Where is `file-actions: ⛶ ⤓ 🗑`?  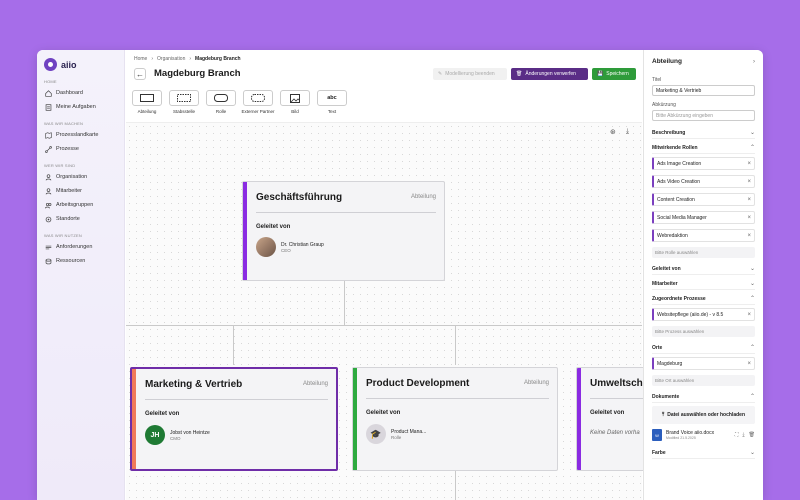 file-actions: ⛶ ⤓ 🗑 is located at coordinates (745, 435).